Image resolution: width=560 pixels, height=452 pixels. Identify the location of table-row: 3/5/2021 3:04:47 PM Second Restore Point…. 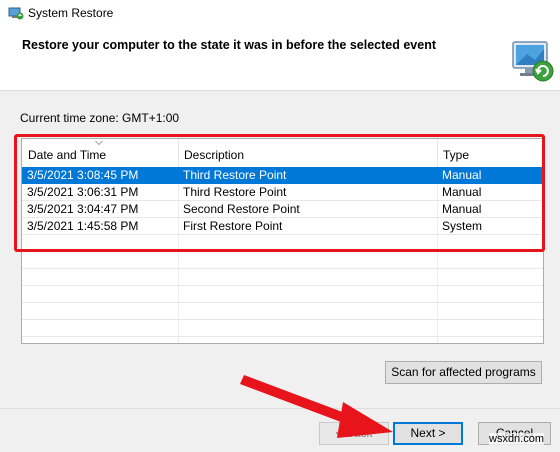
(282, 209).